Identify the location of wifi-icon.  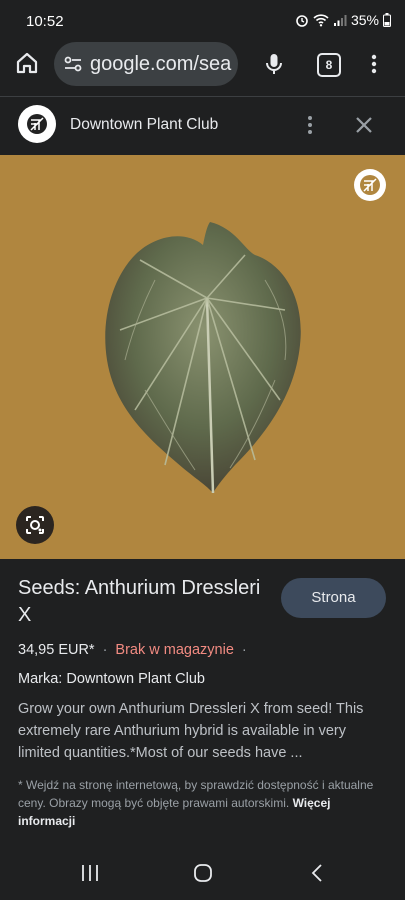
(321, 20).